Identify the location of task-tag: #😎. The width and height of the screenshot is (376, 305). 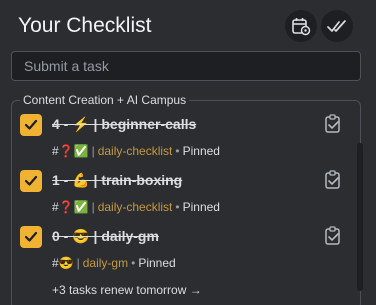
(63, 263).